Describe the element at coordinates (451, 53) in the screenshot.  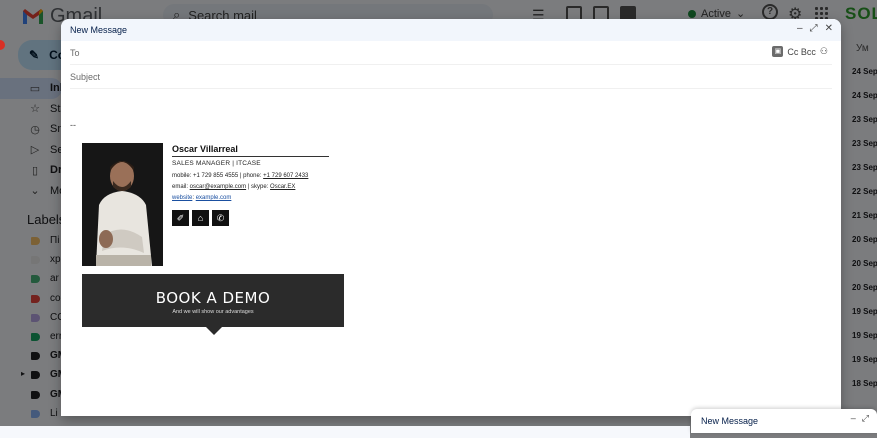
I see `to-field: To ▣ Cc Bcc ⚇` at that location.